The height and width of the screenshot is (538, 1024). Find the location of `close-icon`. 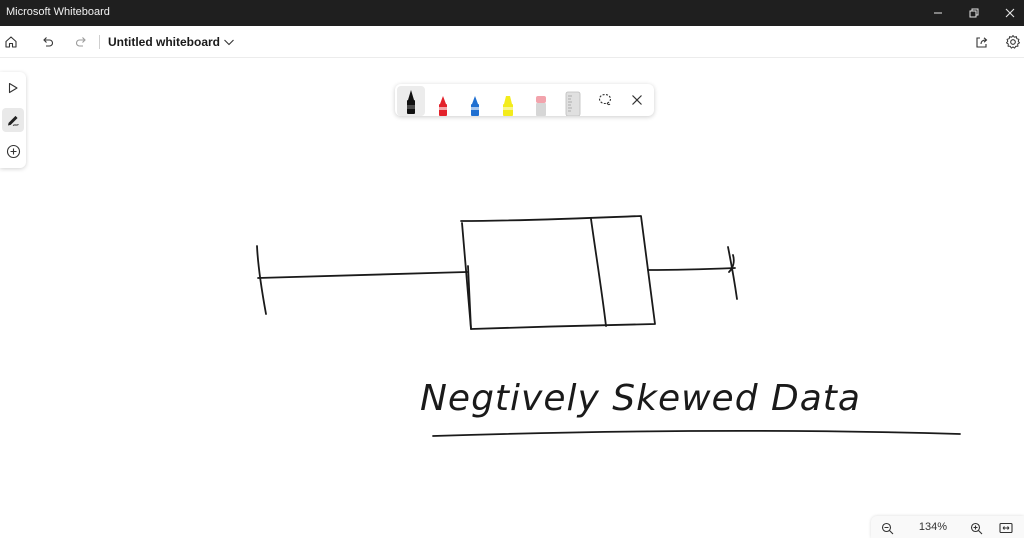

close-icon is located at coordinates (637, 100).